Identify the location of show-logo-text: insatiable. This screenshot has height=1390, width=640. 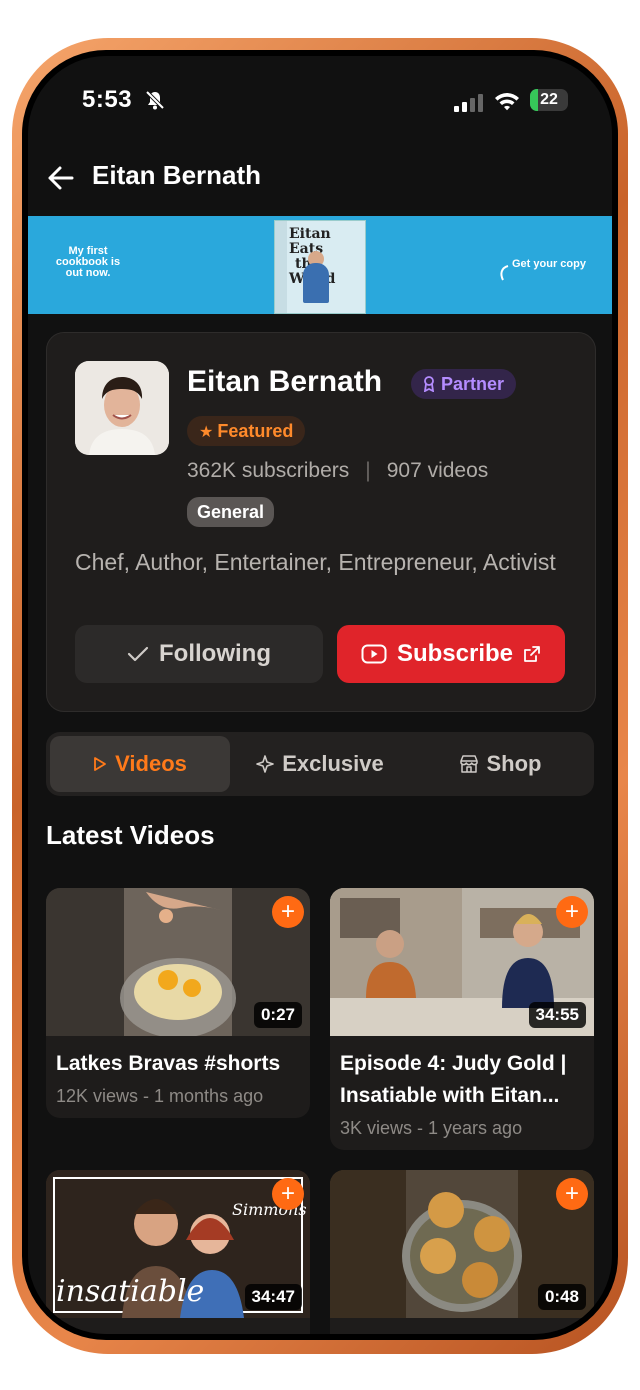
(130, 1291).